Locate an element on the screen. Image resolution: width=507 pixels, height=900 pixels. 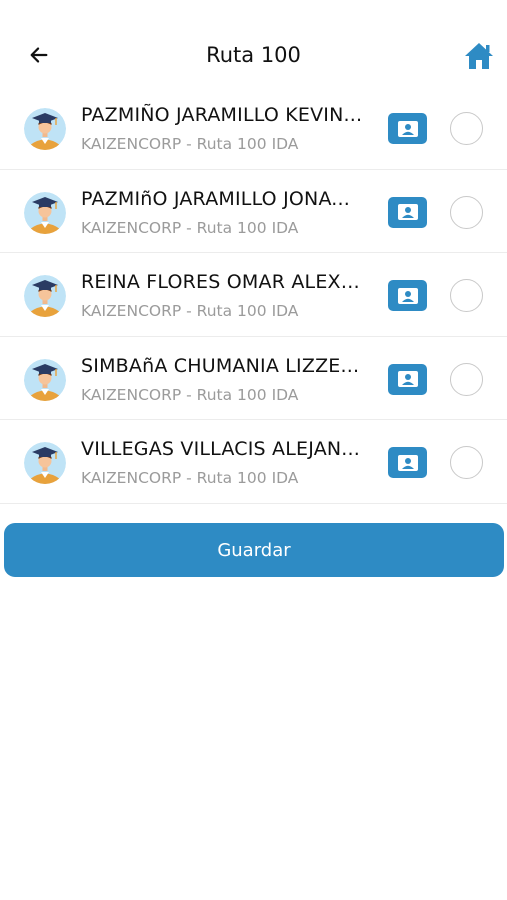
top-bar: Ruta 100 is located at coordinates (253, 46).